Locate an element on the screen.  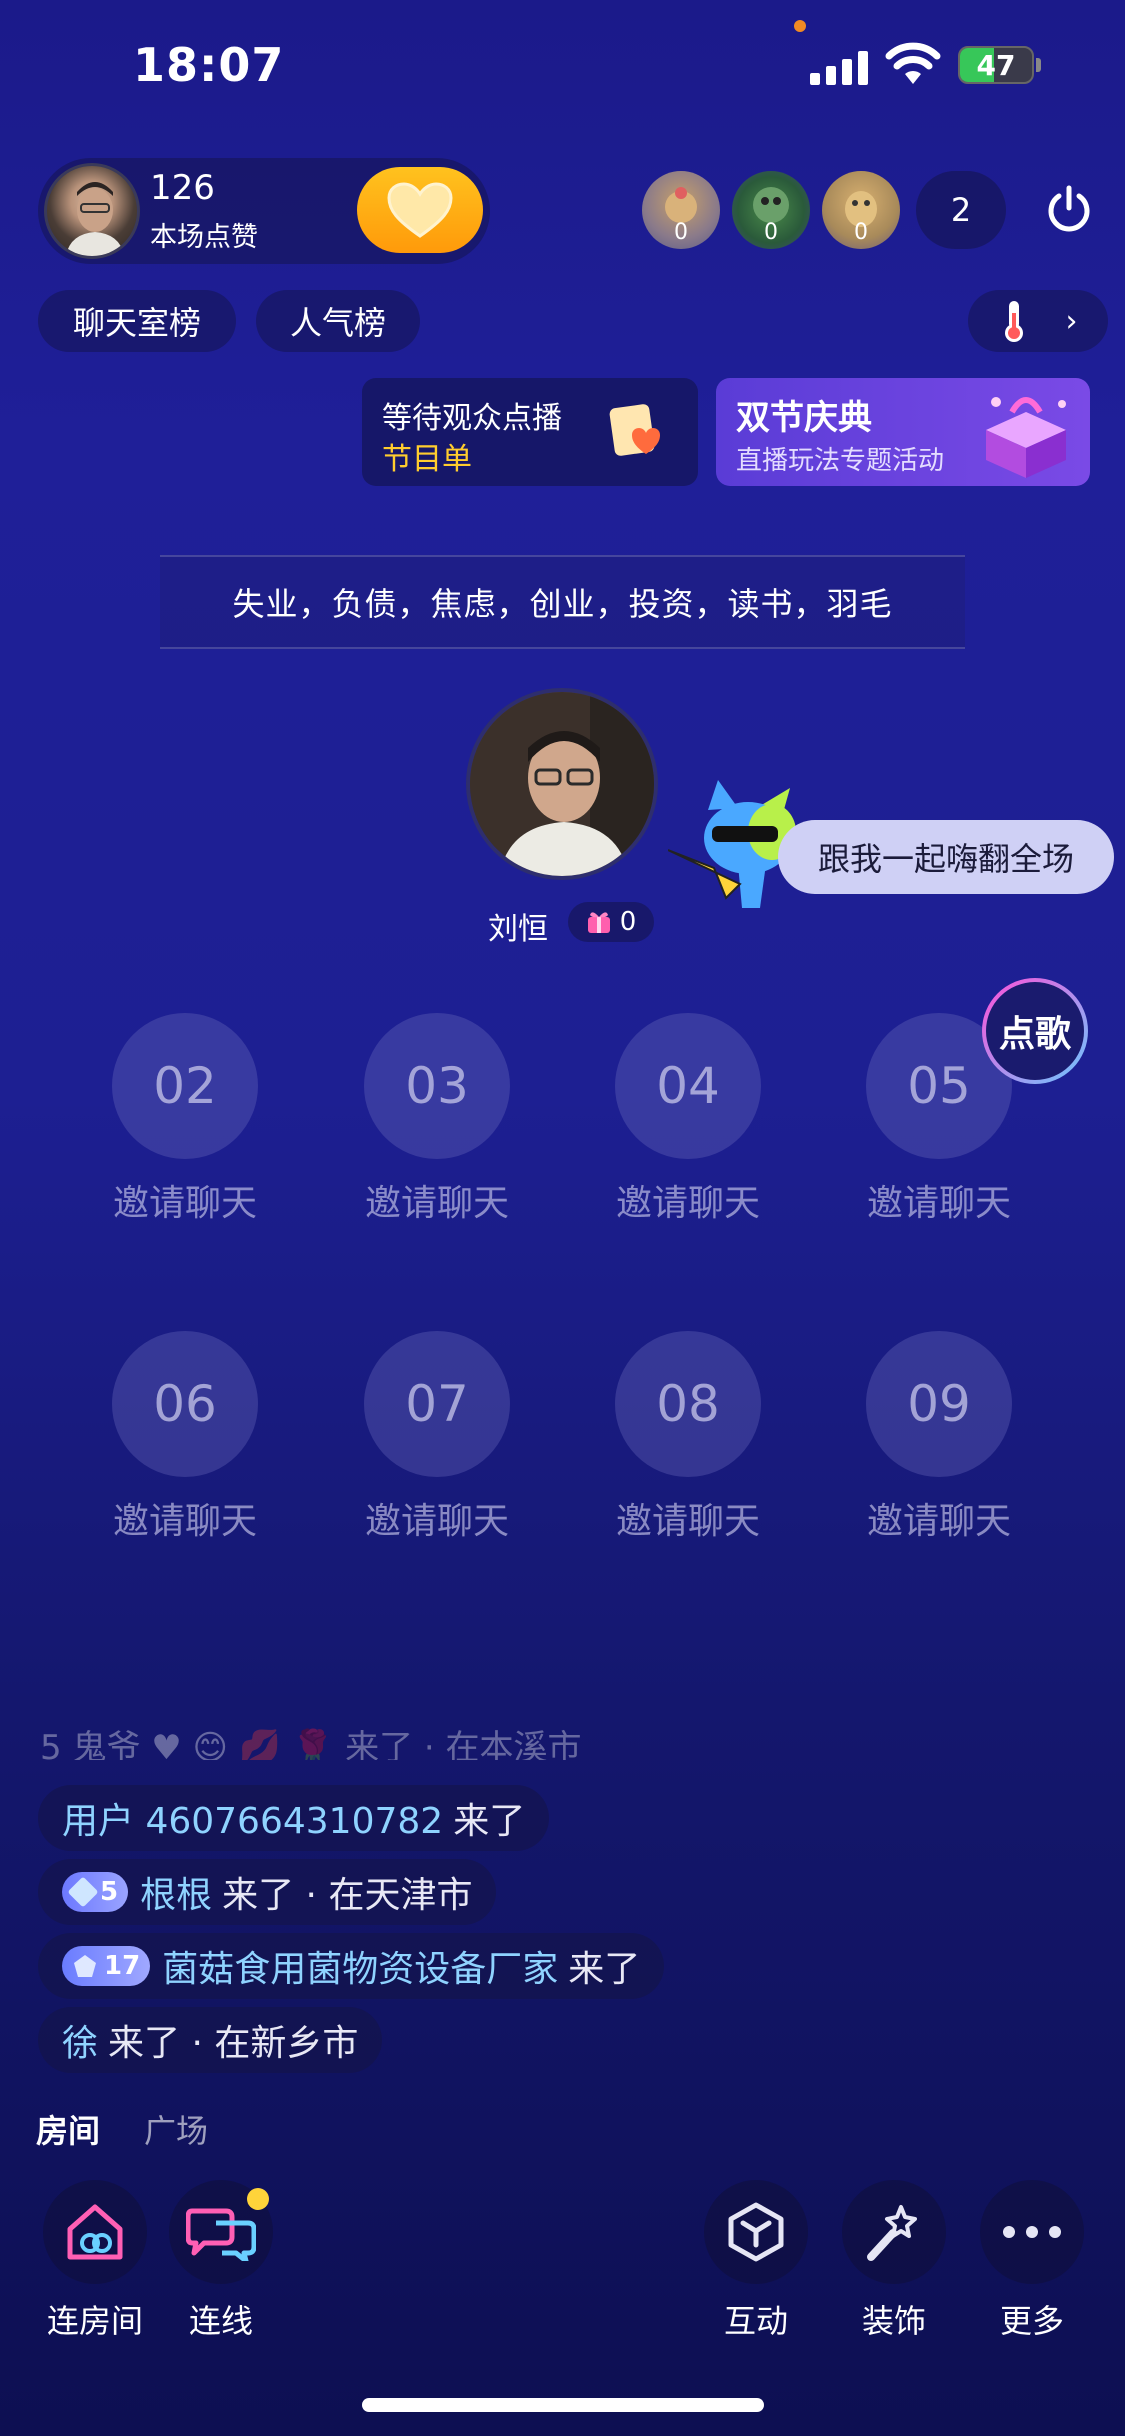
decorate-circle is located at coordinates (894, 2232).